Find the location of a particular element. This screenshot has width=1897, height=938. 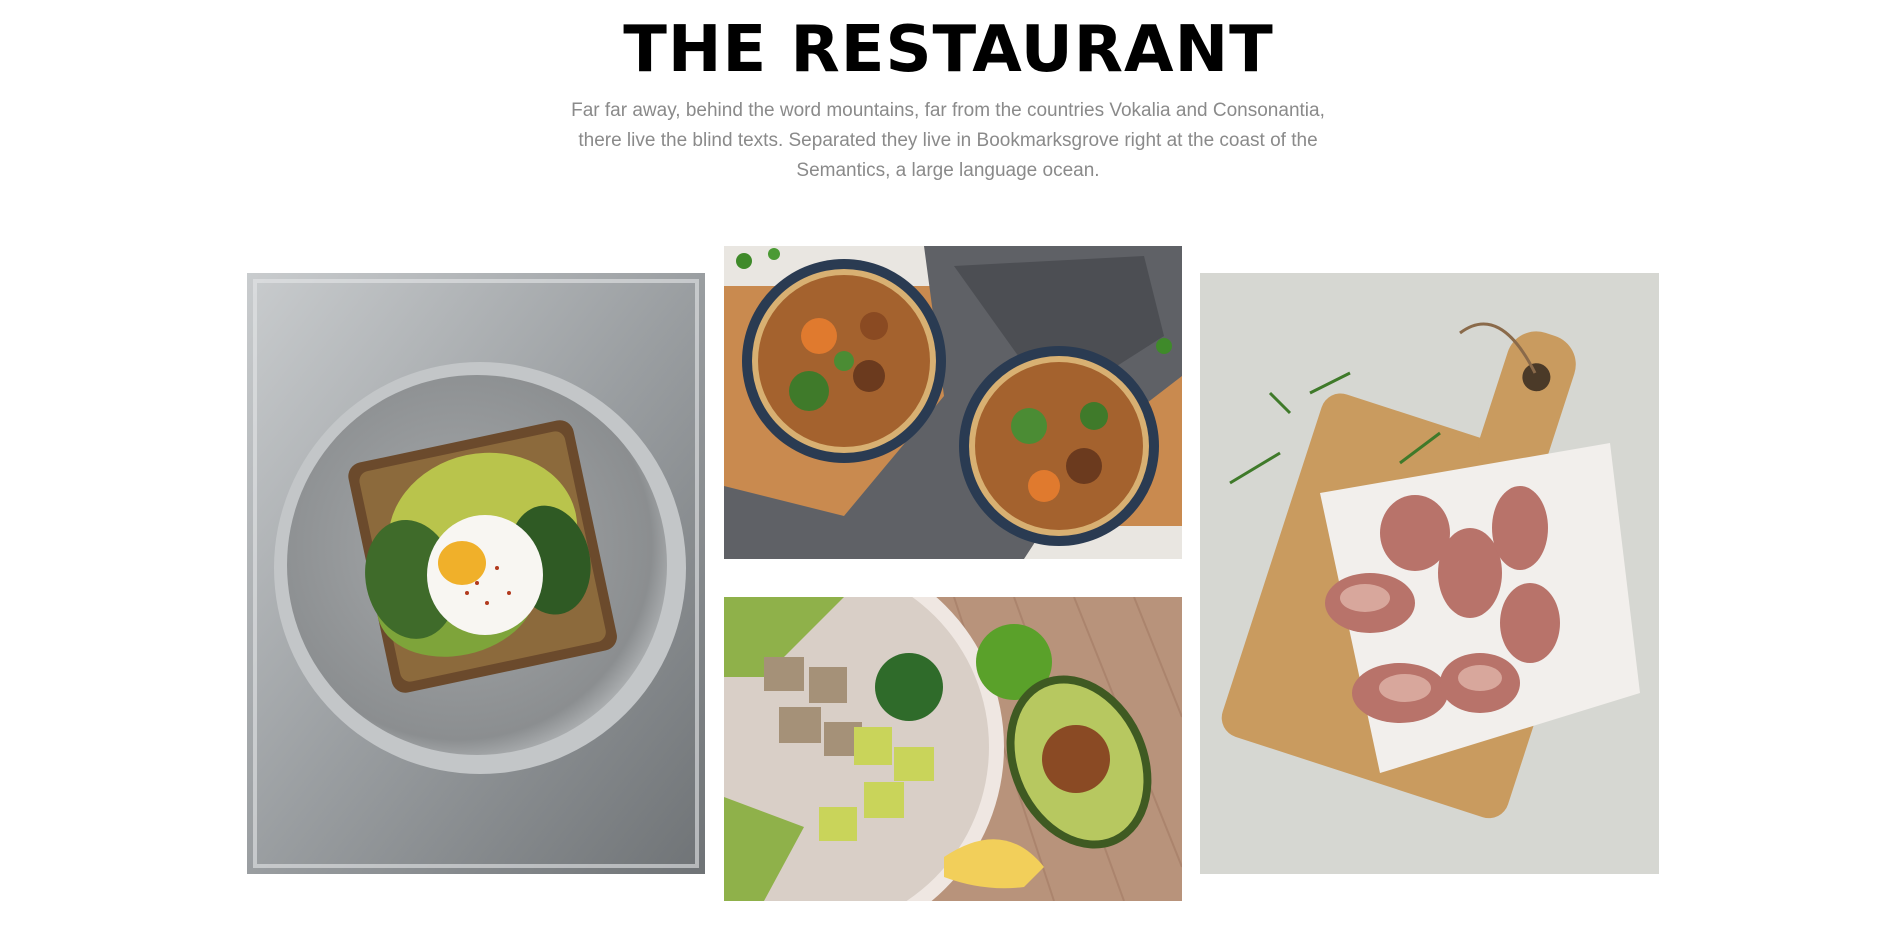

page-title: THE RESTAURANT is located at coordinates (948, 50).